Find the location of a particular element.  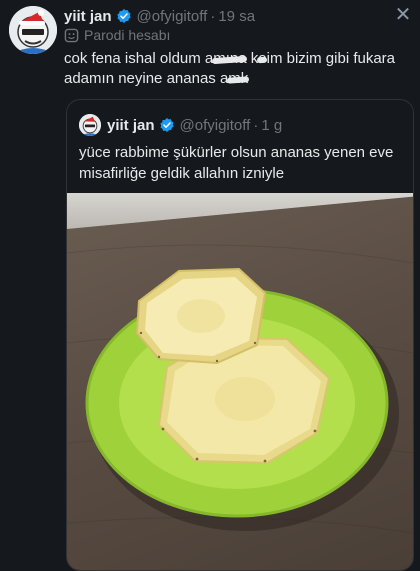

quoted-timestamp: 1 g is located at coordinates (272, 125).